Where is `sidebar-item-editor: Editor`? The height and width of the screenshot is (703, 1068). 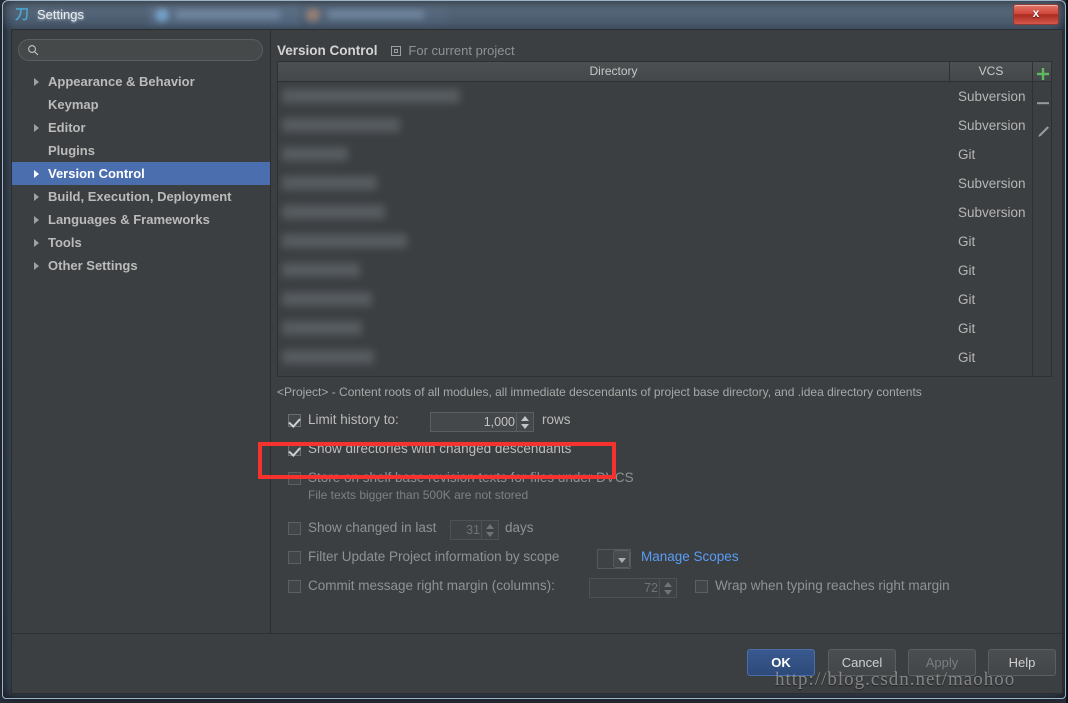
sidebar-item-editor: Editor is located at coordinates (141, 127).